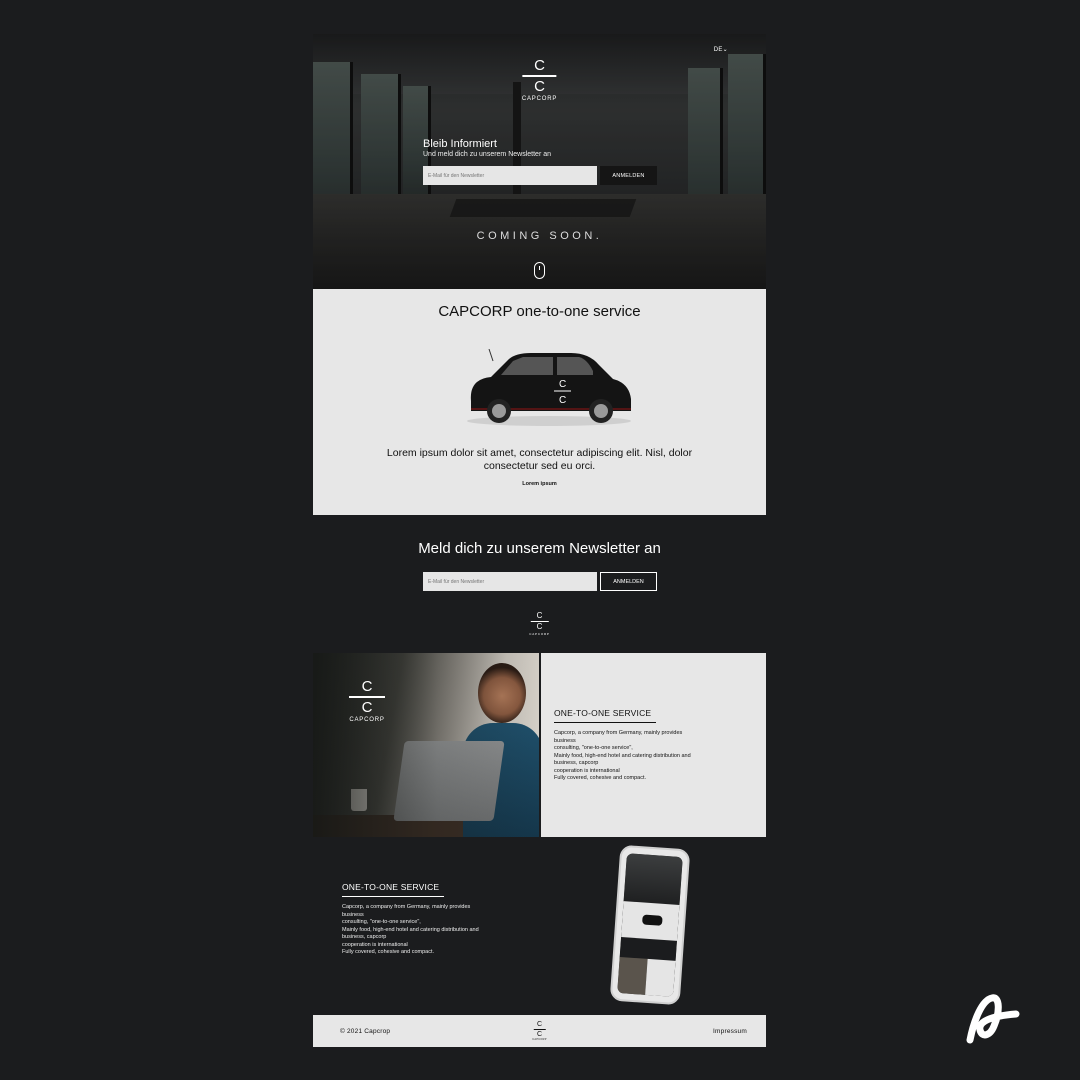 This screenshot has width=1080, height=1080. Describe the element at coordinates (605, 715) in the screenshot. I see `about-title: ONE-TO-ONE SERVICE` at that location.